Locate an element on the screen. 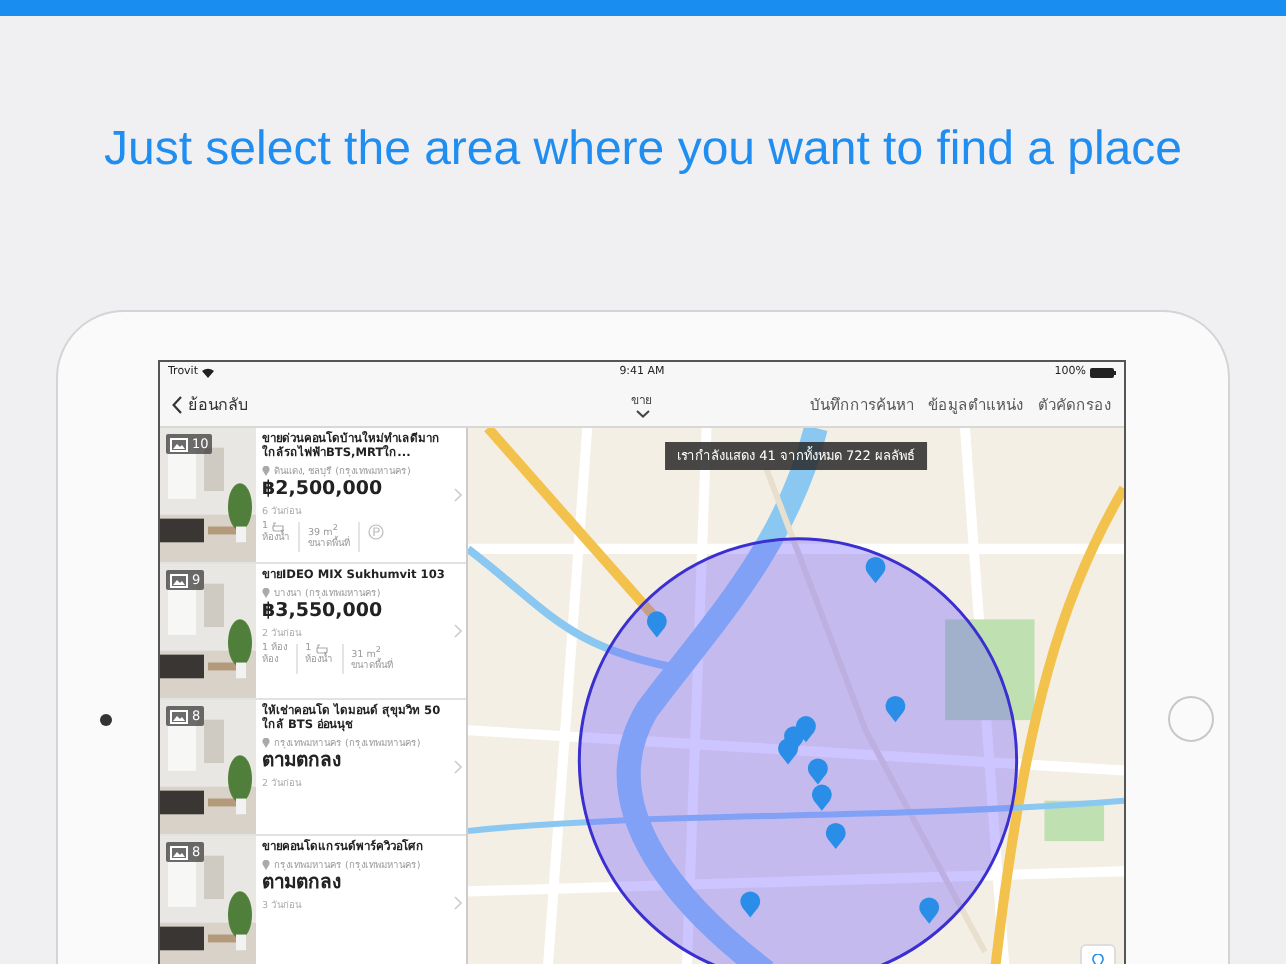  battery-icon is located at coordinates (1103, 372).